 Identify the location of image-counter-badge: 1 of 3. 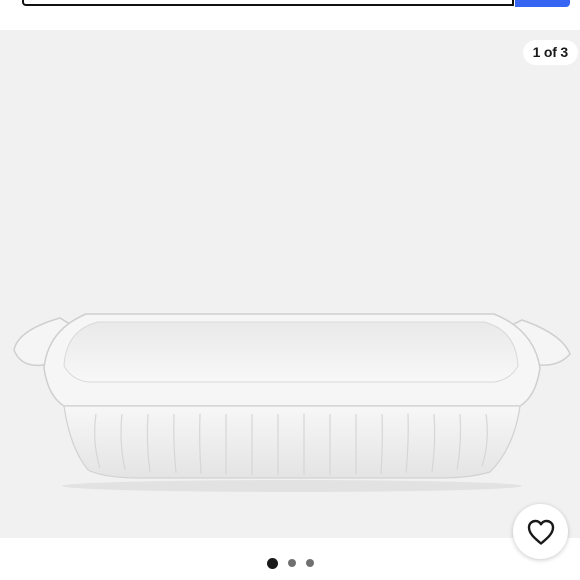
(550, 52).